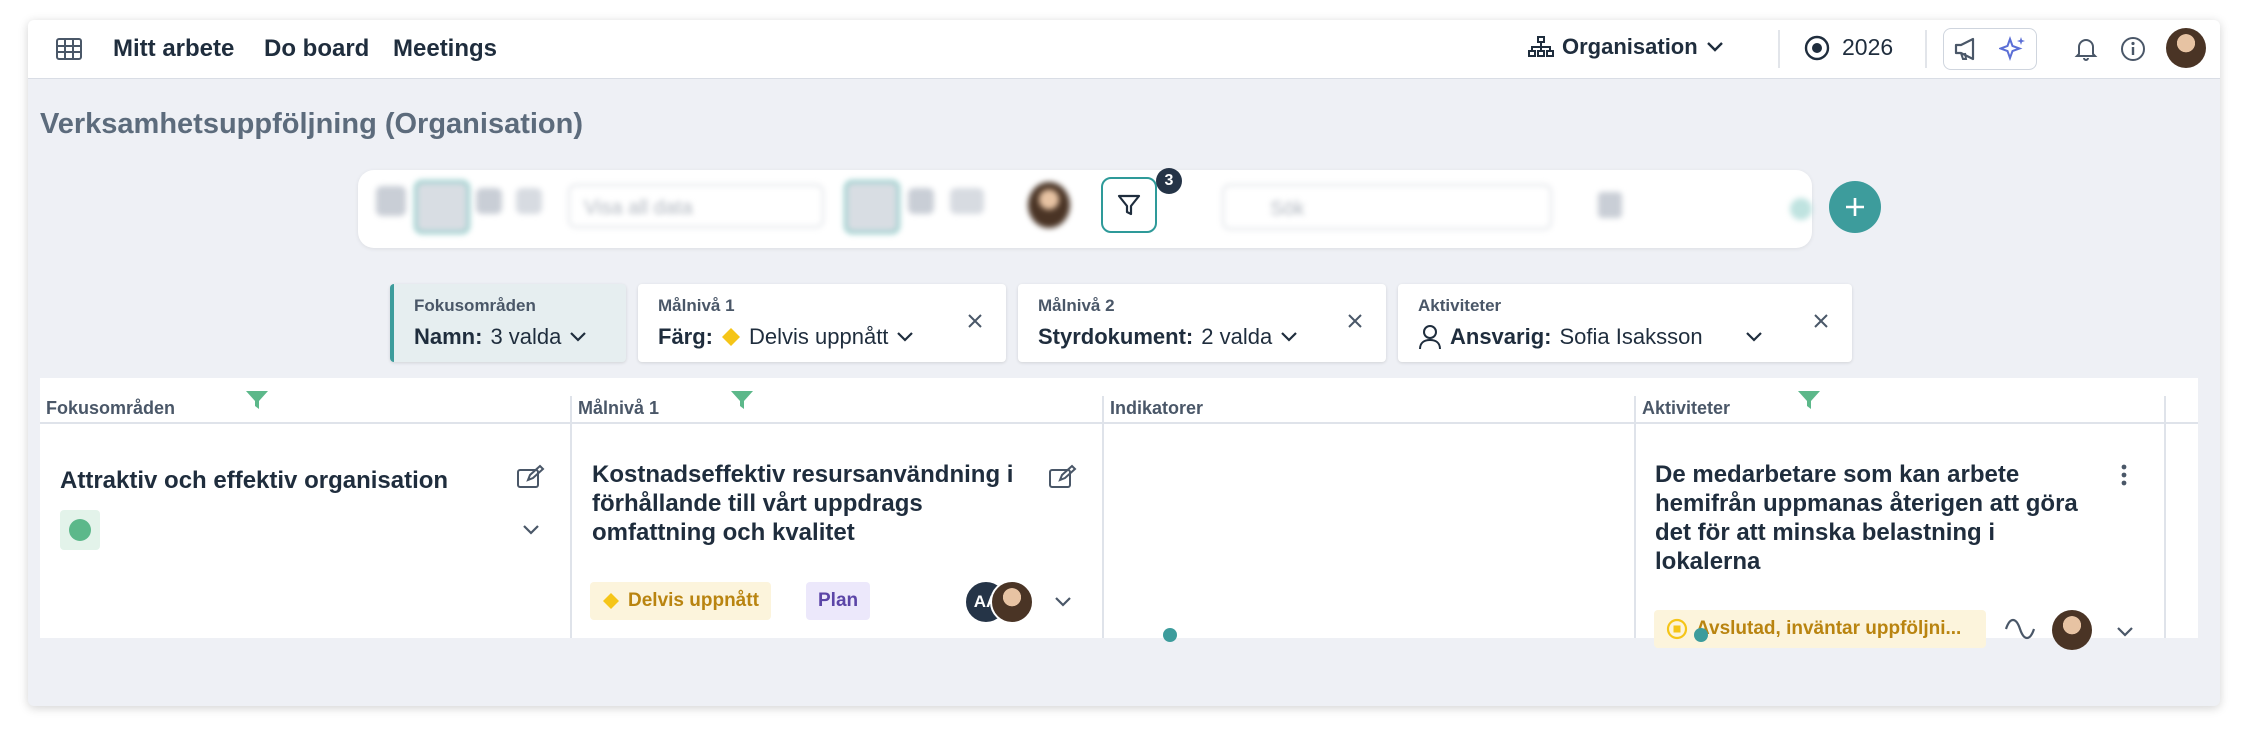 This screenshot has width=2249, height=745. What do you see at coordinates (1625, 323) in the screenshot?
I see `filter-chip-aktiviteter: Aktiviteter Ansvarig: Sofia Isaksson` at bounding box center [1625, 323].